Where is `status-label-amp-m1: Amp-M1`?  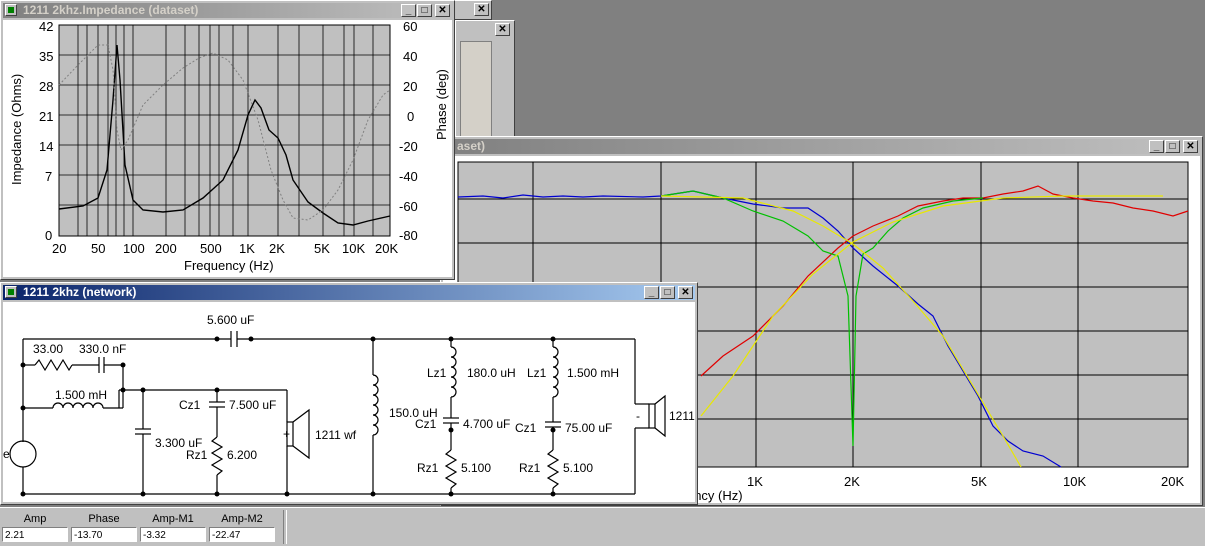
status-label-amp-m1: Amp-M1 is located at coordinates (173, 519).